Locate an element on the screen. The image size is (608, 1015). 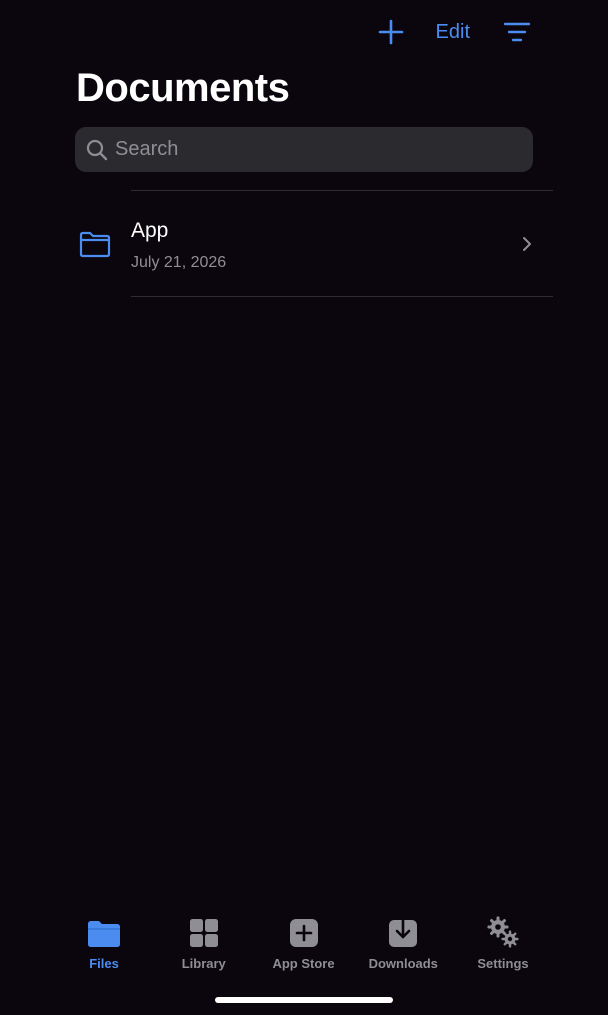
edit-button: Edit is located at coordinates (453, 32).